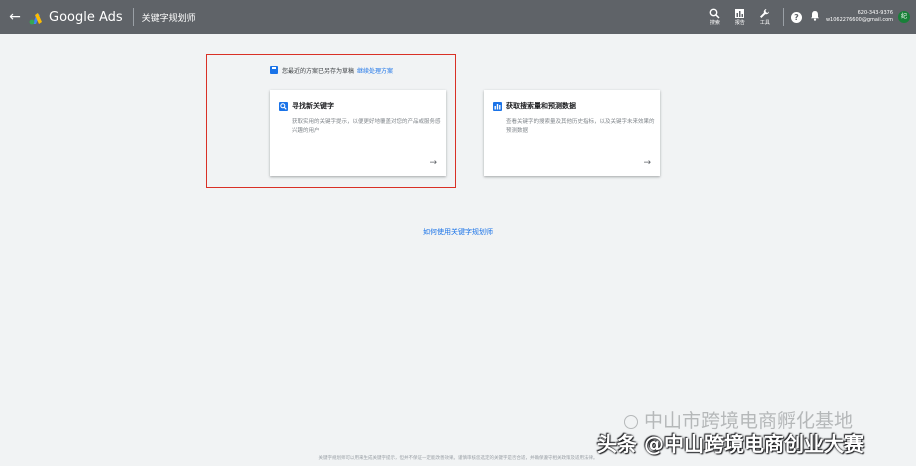  I want to click on account-id: 620-343-9376, so click(875, 13).